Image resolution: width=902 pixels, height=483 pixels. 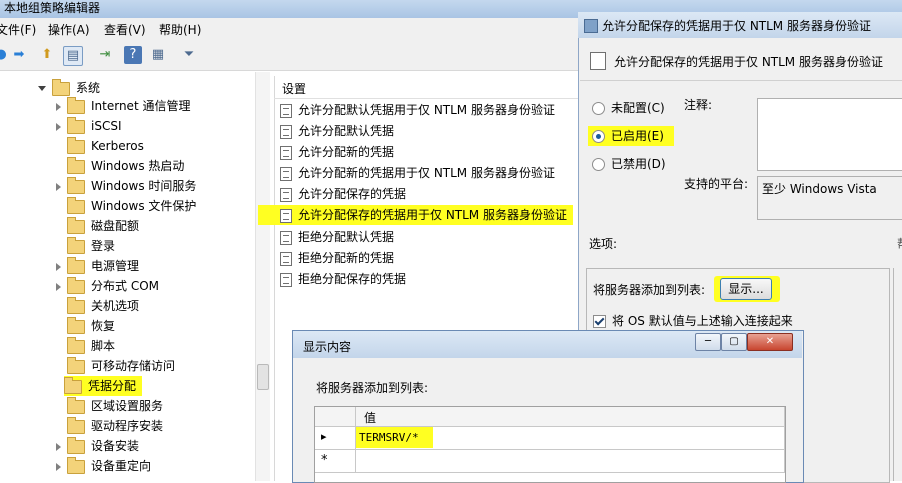 What do you see at coordinates (335, 438) in the screenshot?
I see `row-selector: ▸` at bounding box center [335, 438].